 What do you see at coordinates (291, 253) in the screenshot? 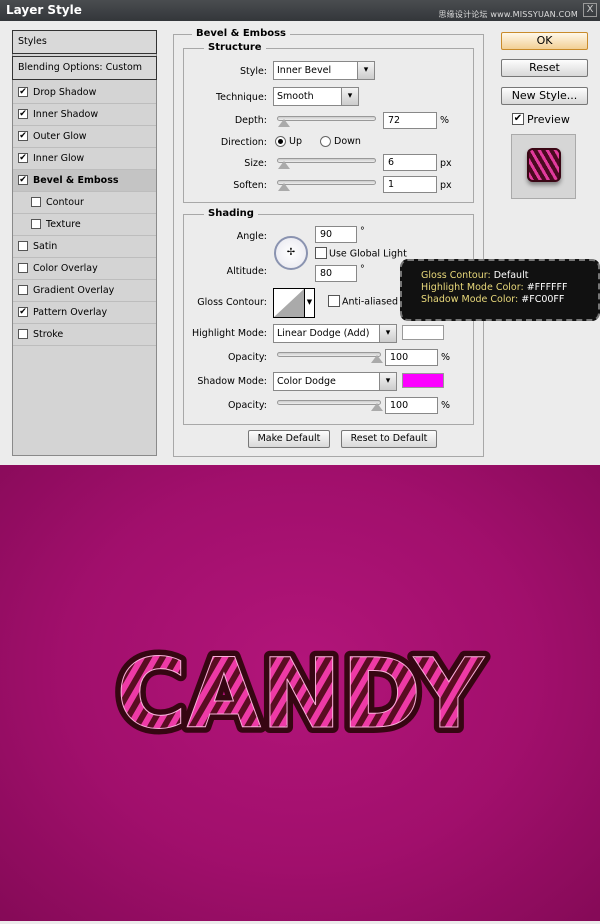
I see `angle-dial: ✢` at bounding box center [291, 253].